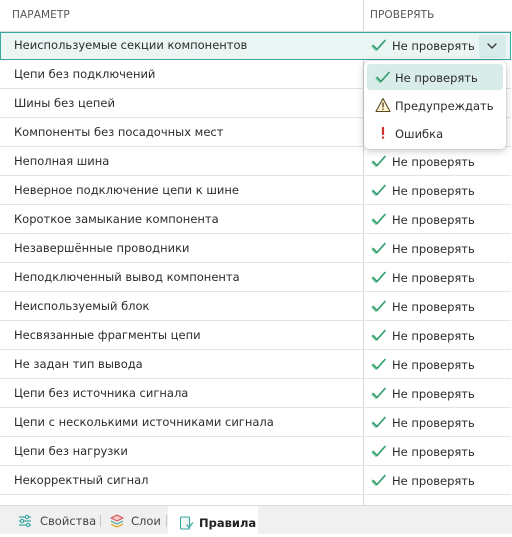 Image resolution: width=512 pixels, height=537 pixels. Describe the element at coordinates (127, 277) in the screenshot. I see `param-name: Неподключенный вывод компонента` at that location.